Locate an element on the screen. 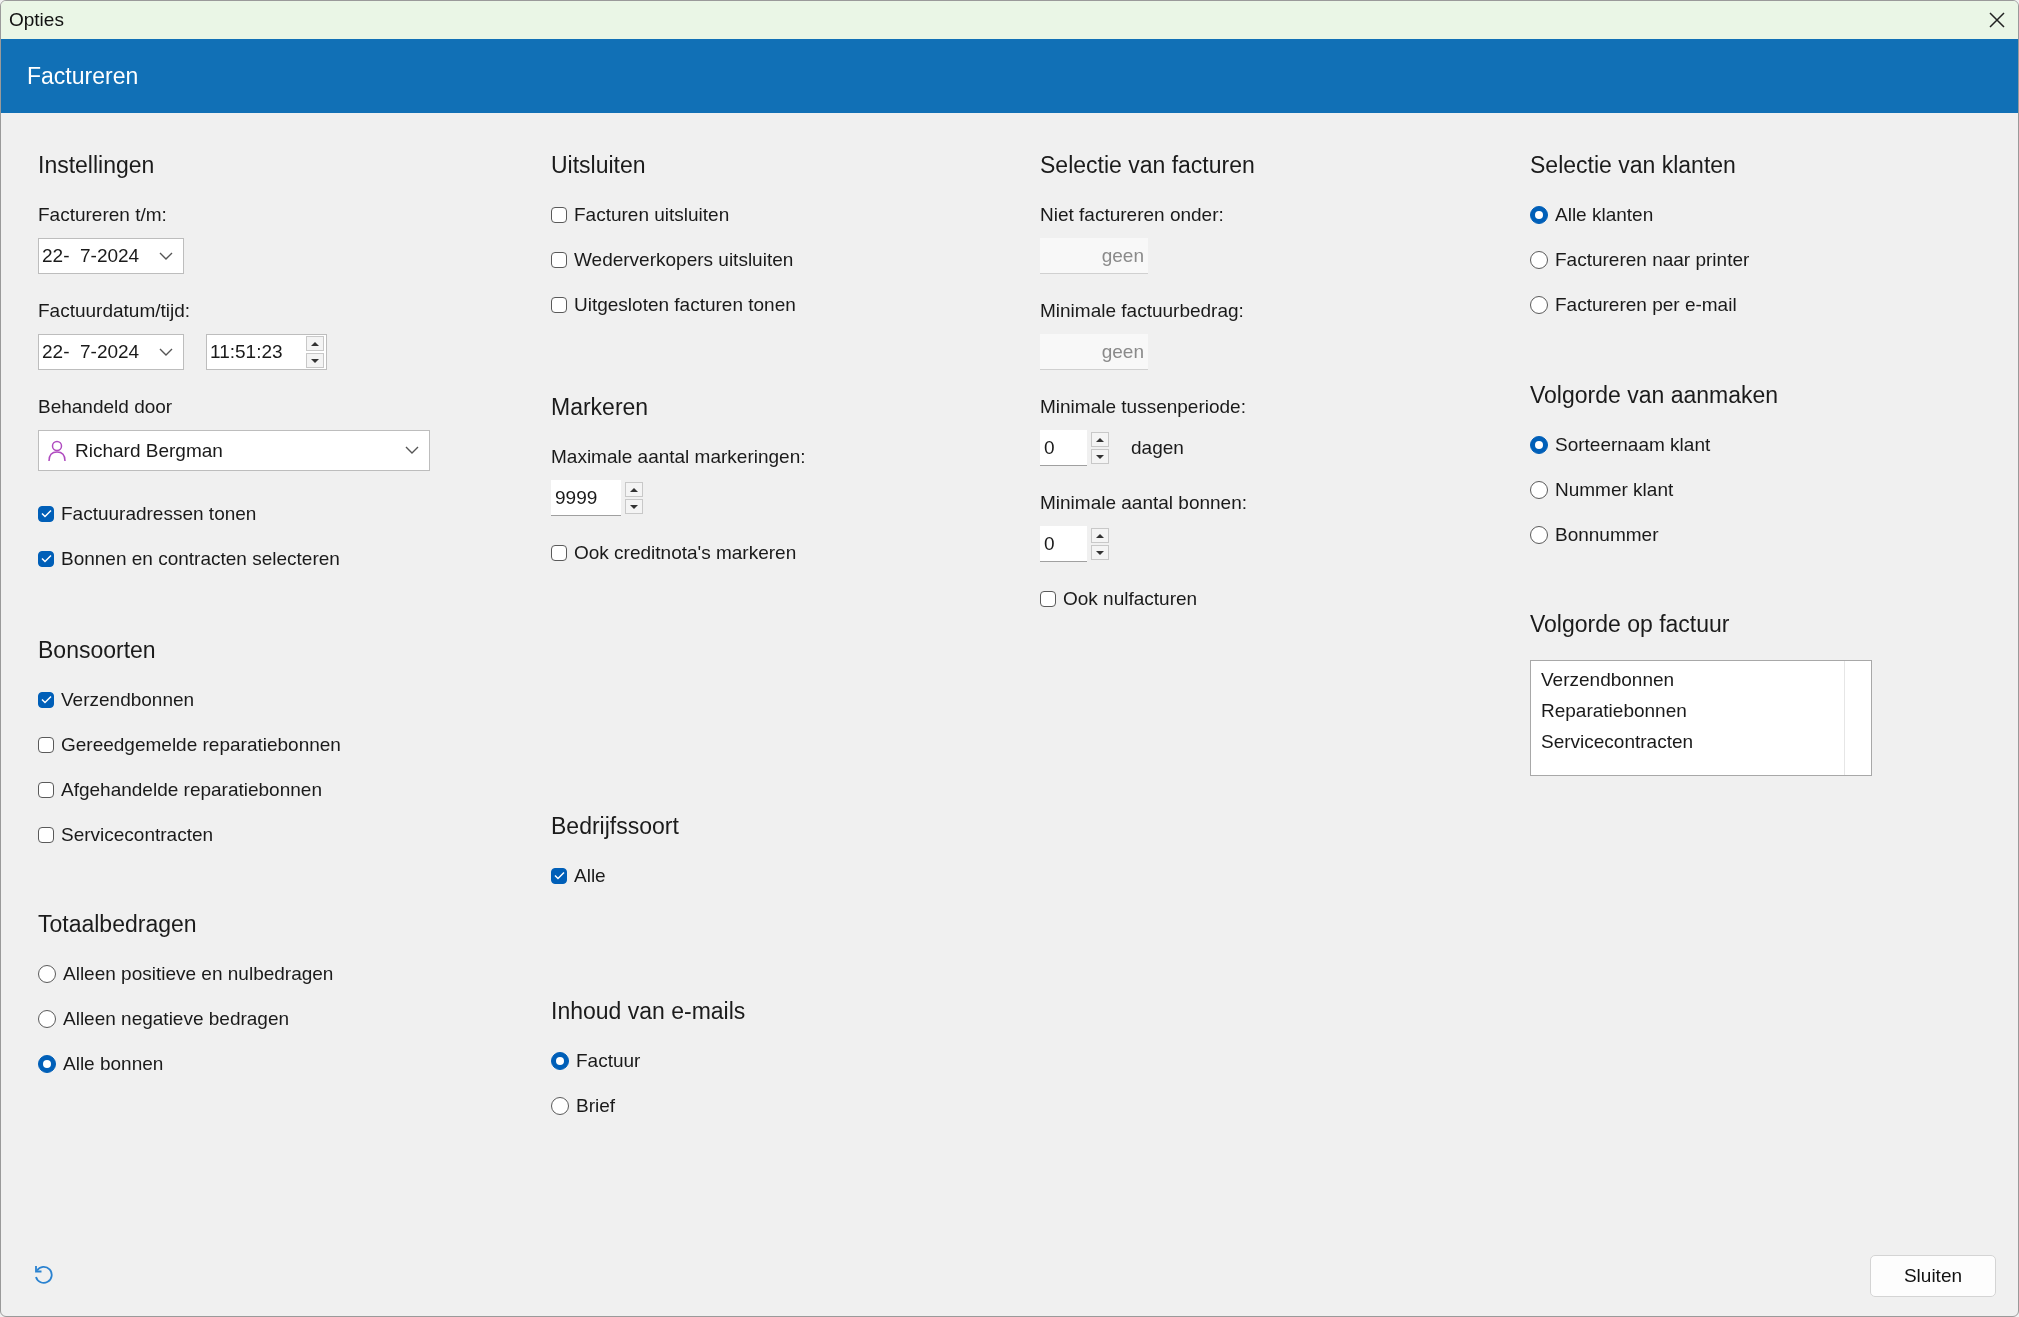 The height and width of the screenshot is (1317, 2019). order-listbox: Verzendbonnen Reparatiebonnen Servicecontracten is located at coordinates (1701, 718).